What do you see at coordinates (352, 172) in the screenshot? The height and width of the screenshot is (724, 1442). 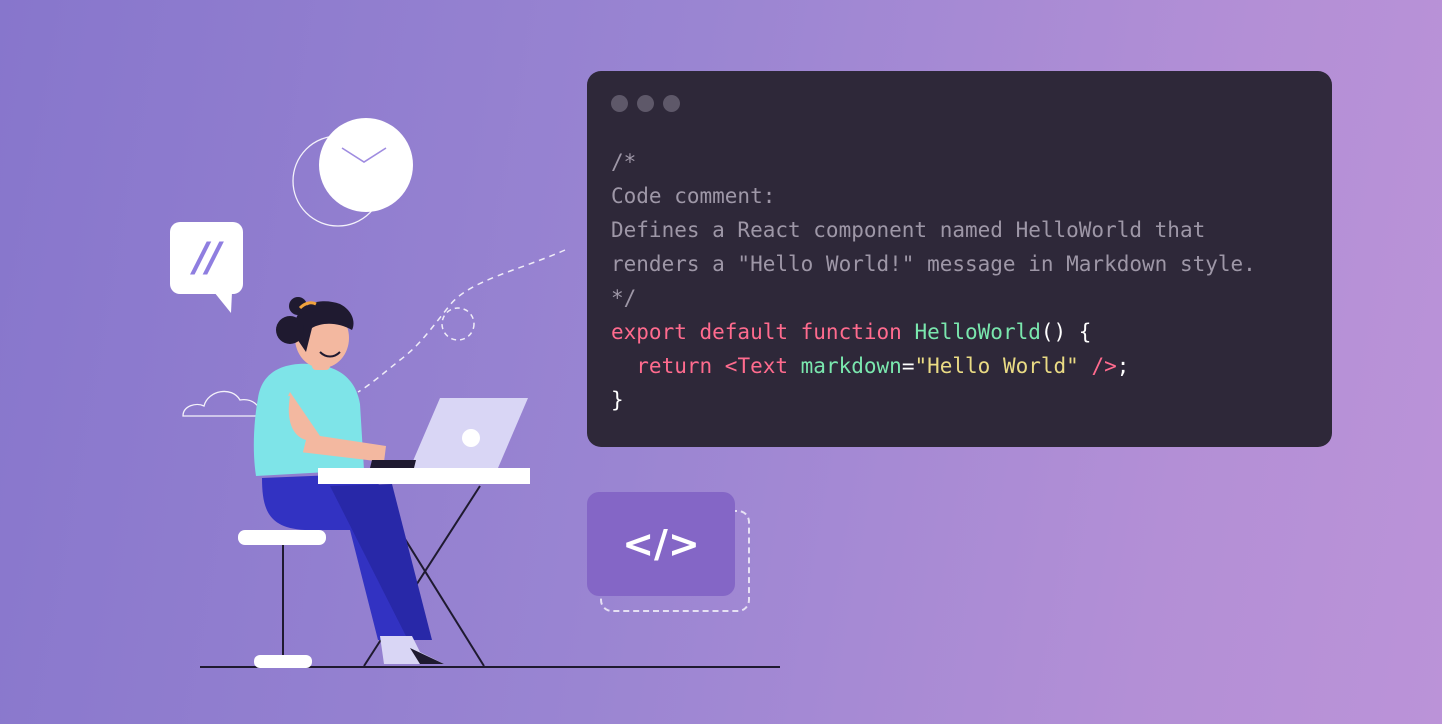 I see `envelope-icon` at bounding box center [352, 172].